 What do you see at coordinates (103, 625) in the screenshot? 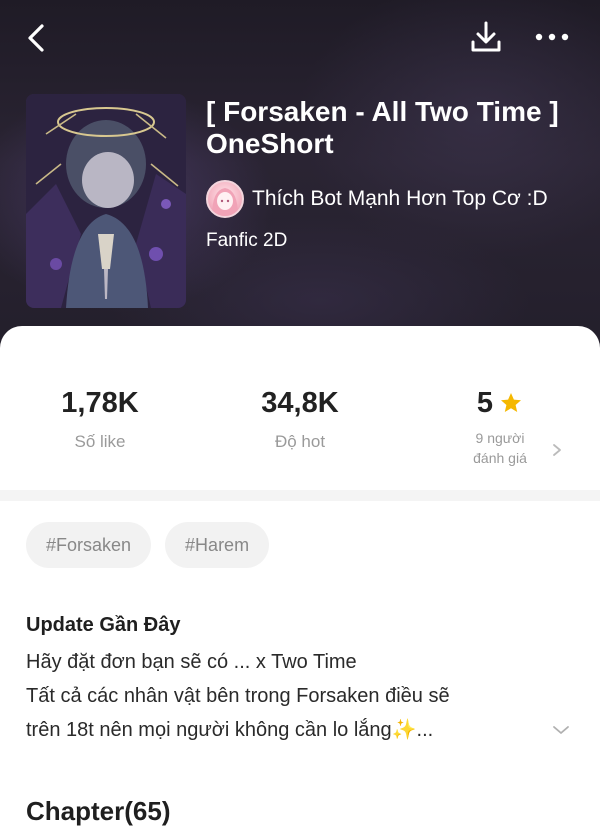
I see `update-title: Update Gần Đây` at bounding box center [103, 625].